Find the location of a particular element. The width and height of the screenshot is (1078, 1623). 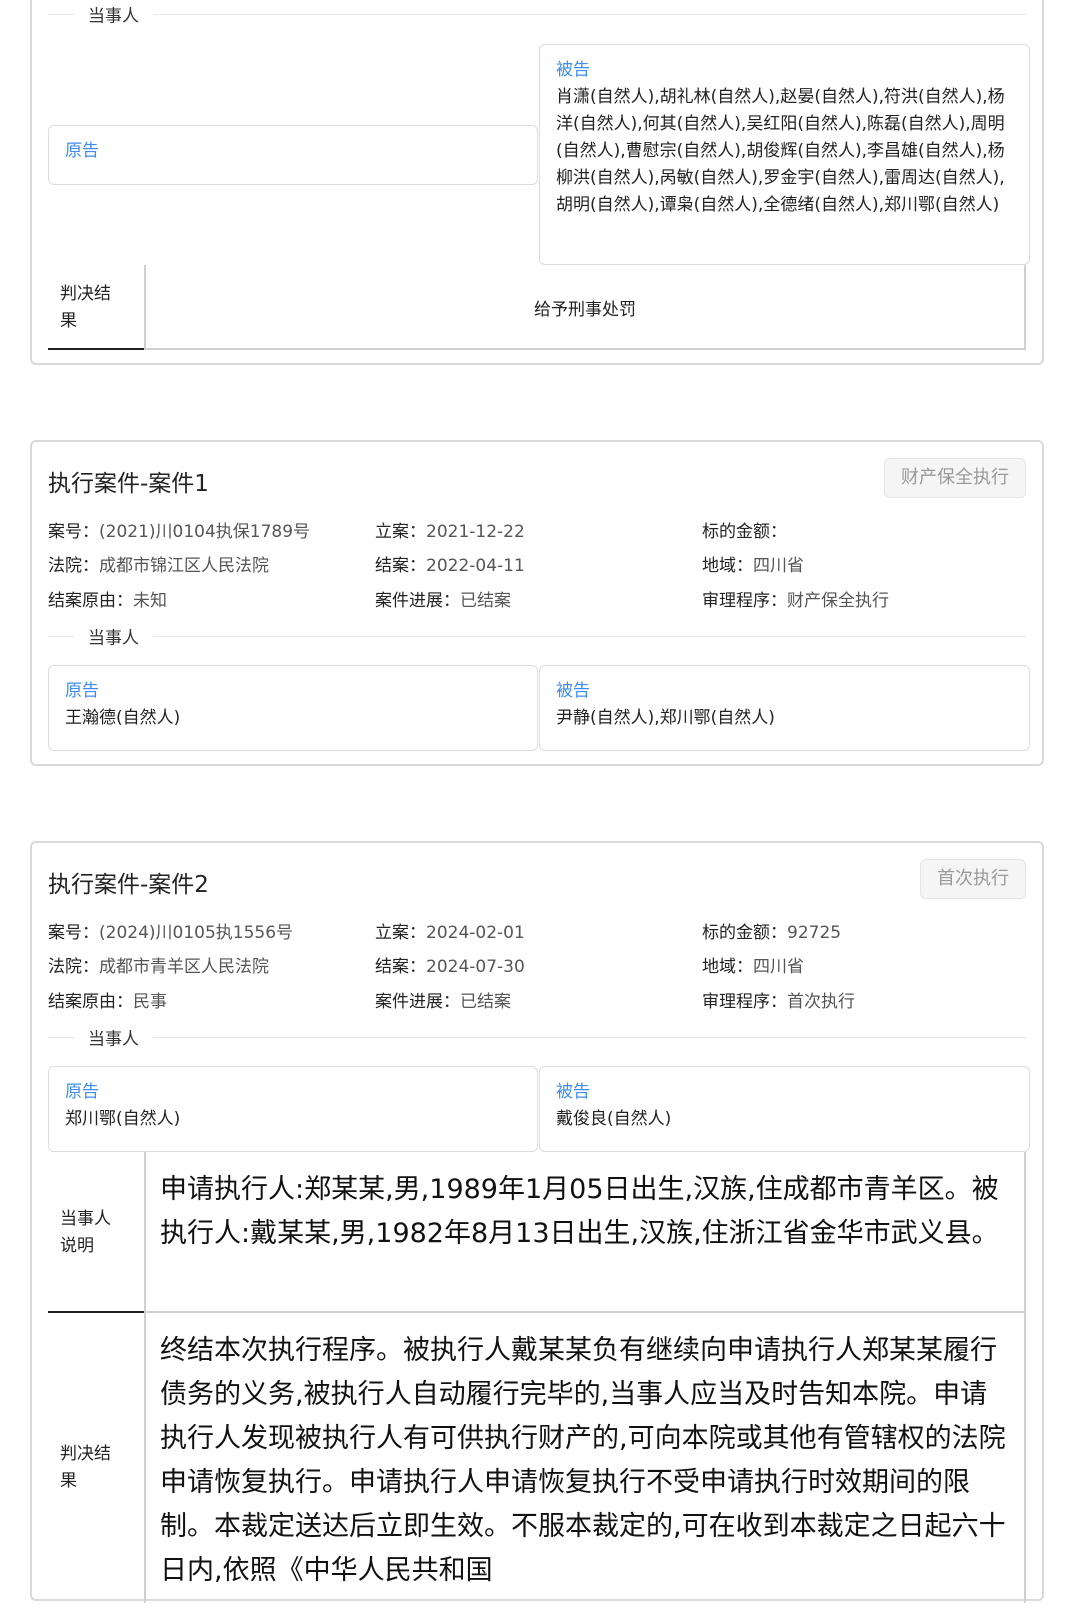

closed-date: 结案：2022-04-11 is located at coordinates (450, 566).